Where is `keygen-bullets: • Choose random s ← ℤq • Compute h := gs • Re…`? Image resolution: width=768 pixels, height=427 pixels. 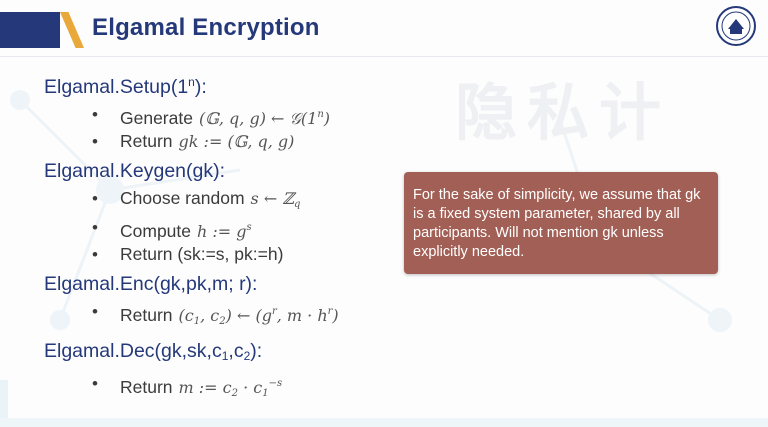
keygen-bullets: • Choose random s ← ℤq • Compute h := gs • Re… is located at coordinates (248, 226).